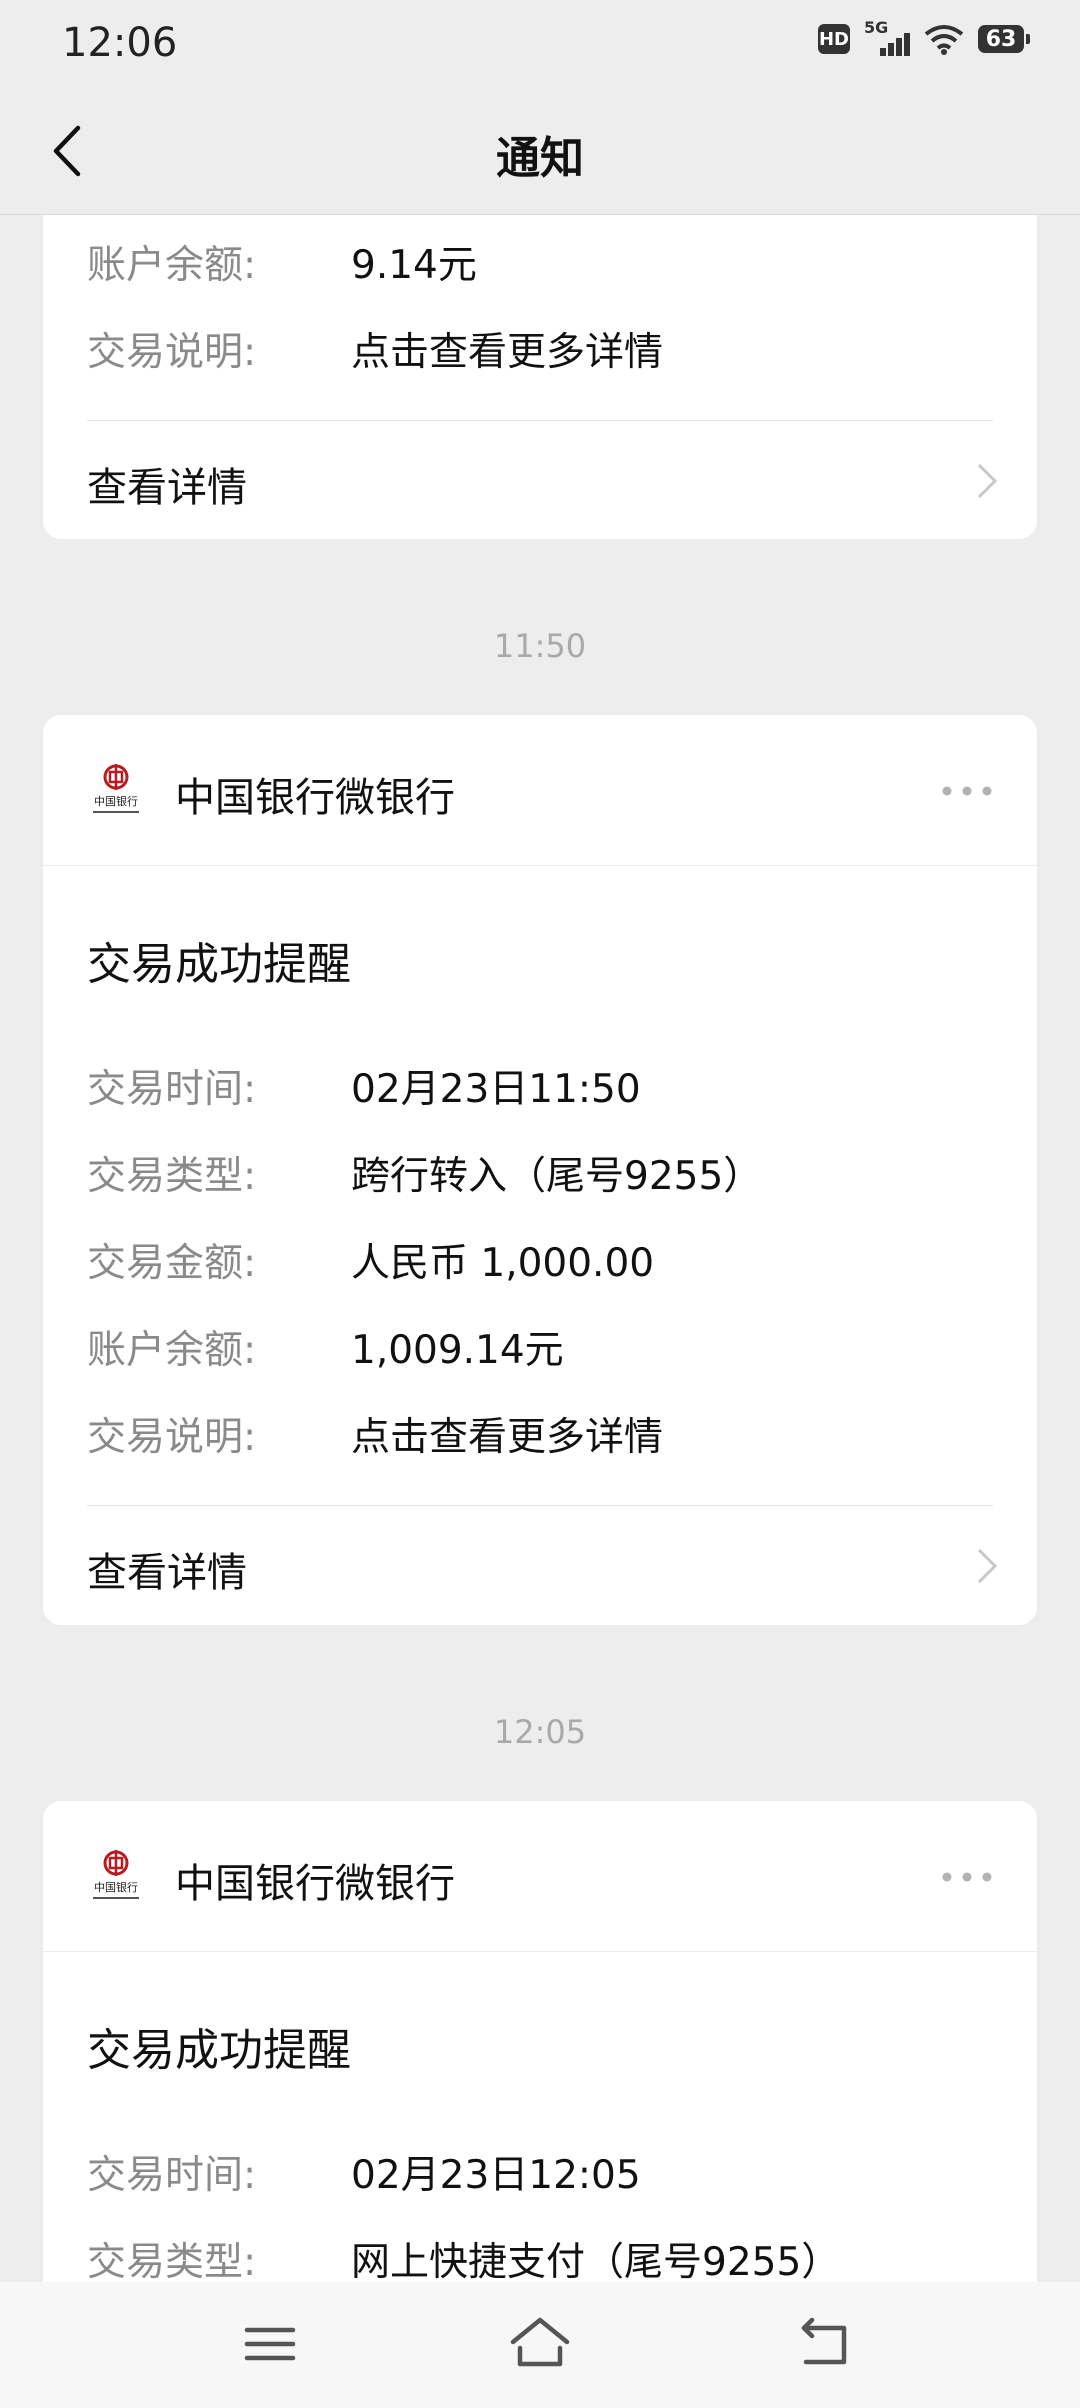 This screenshot has width=1080, height=2408. What do you see at coordinates (496, 1089) in the screenshot?
I see `row-value: 02月23日11:50` at bounding box center [496, 1089].